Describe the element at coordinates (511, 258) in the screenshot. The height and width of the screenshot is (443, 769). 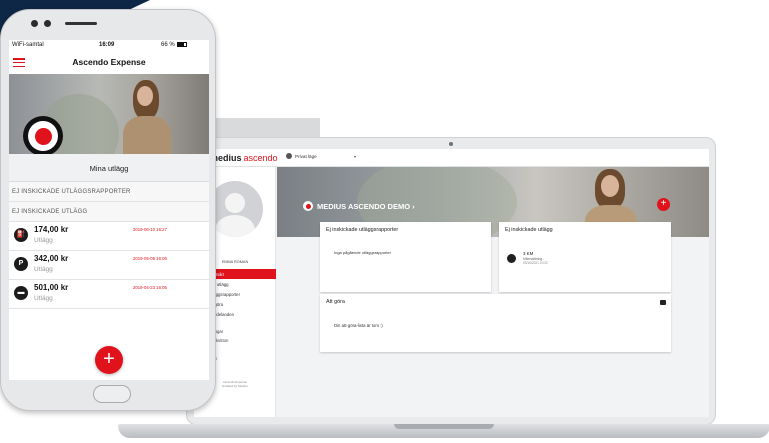
I see `car-icon` at that location.